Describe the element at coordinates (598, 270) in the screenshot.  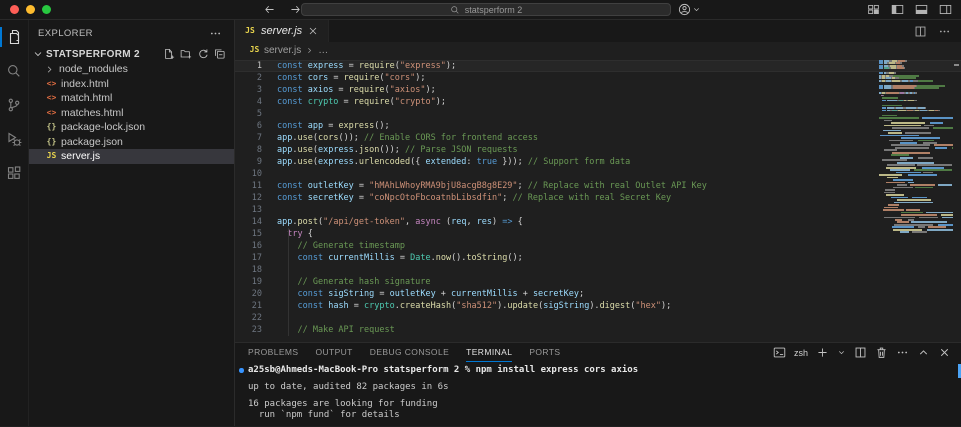
I see `code-line-18: 18` at that location.